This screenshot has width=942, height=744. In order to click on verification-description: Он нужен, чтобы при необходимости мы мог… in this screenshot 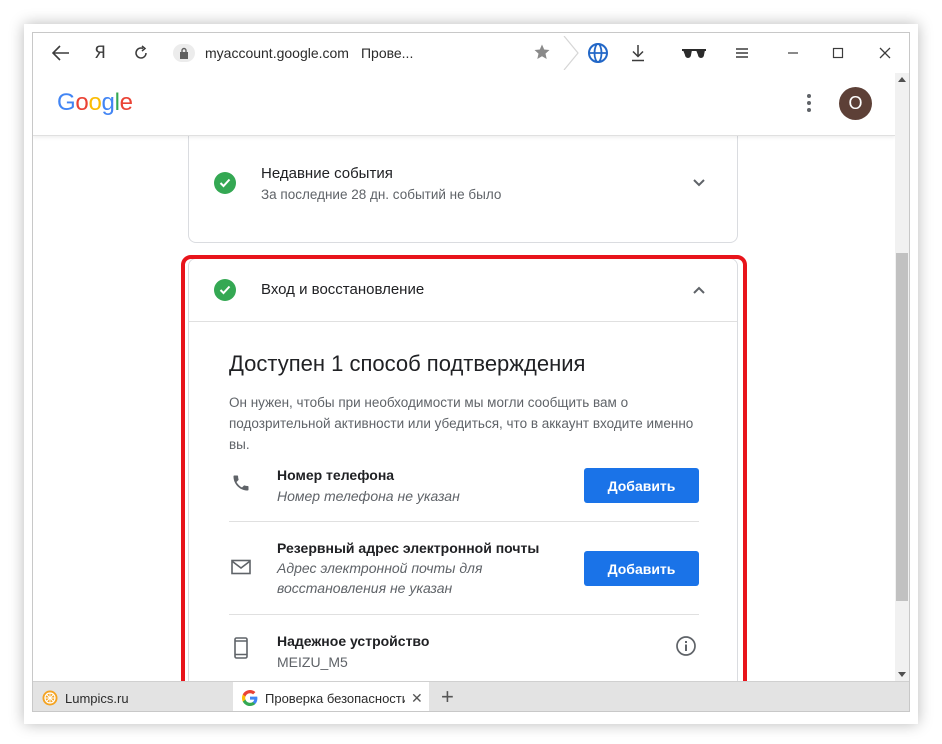, I will do `click(461, 423)`.